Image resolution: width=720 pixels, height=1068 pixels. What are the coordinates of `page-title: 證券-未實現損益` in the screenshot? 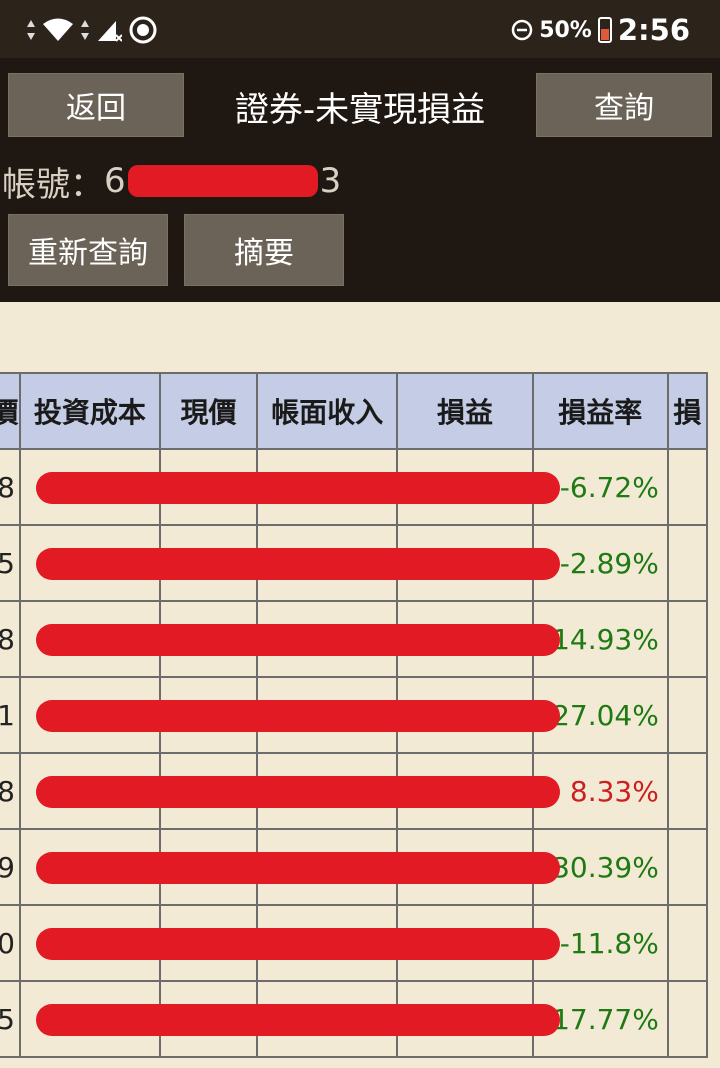 It's located at (360, 109).